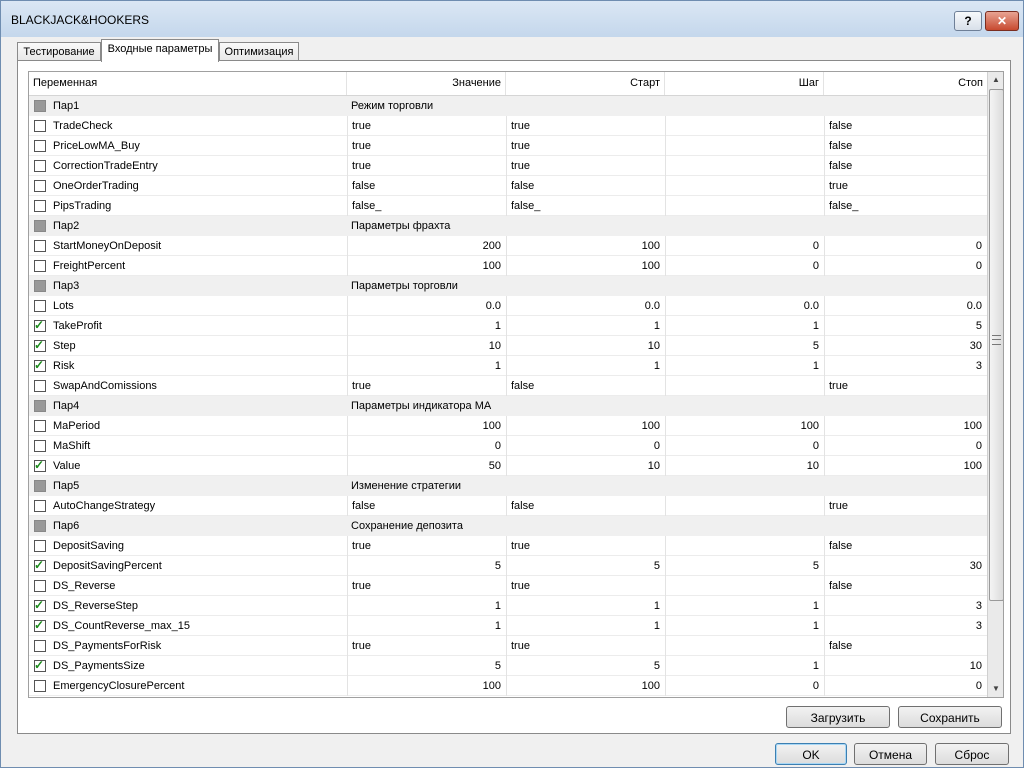 This screenshot has height=768, width=1024. What do you see at coordinates (426, 306) in the screenshot?
I see `value-cell: 0.0` at bounding box center [426, 306].